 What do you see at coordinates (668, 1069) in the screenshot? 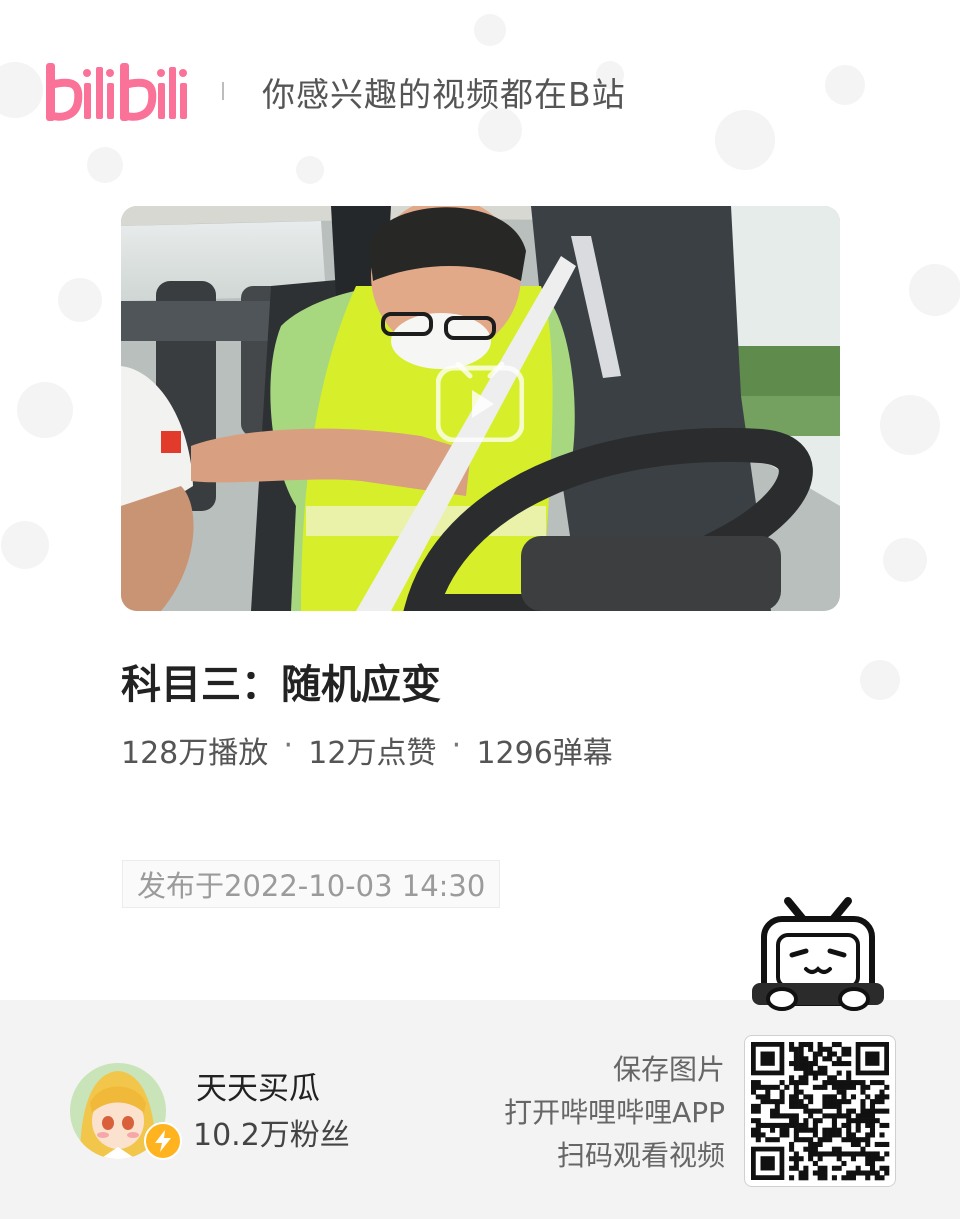
I see `cta-save-image: 保存图片` at bounding box center [668, 1069].